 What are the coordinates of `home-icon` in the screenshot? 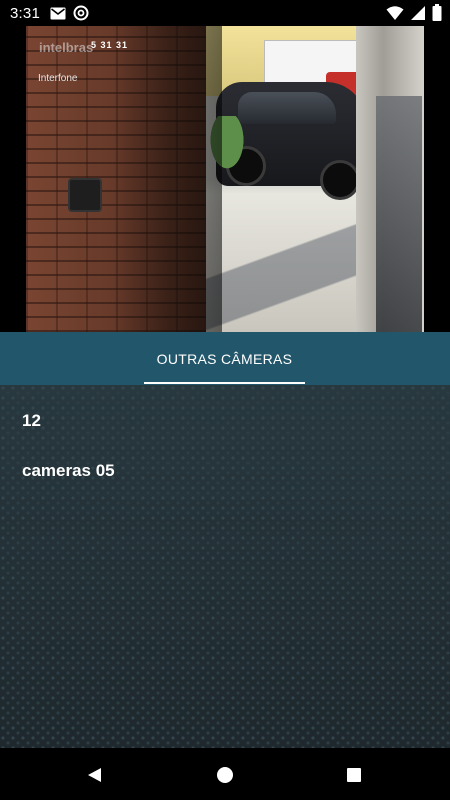 It's located at (225, 775).